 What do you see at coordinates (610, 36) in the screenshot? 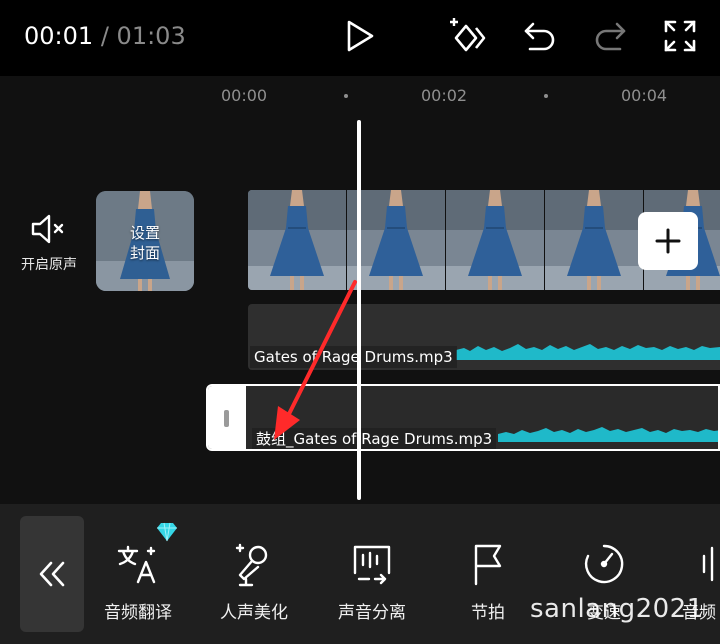
I see `redo-icon` at bounding box center [610, 36].